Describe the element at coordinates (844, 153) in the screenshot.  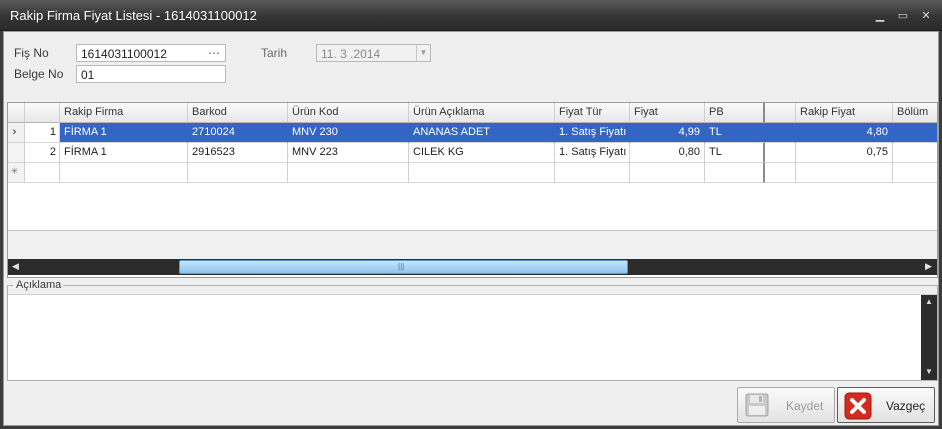
I see `cell-rakip-fiyat: 0,75` at that location.